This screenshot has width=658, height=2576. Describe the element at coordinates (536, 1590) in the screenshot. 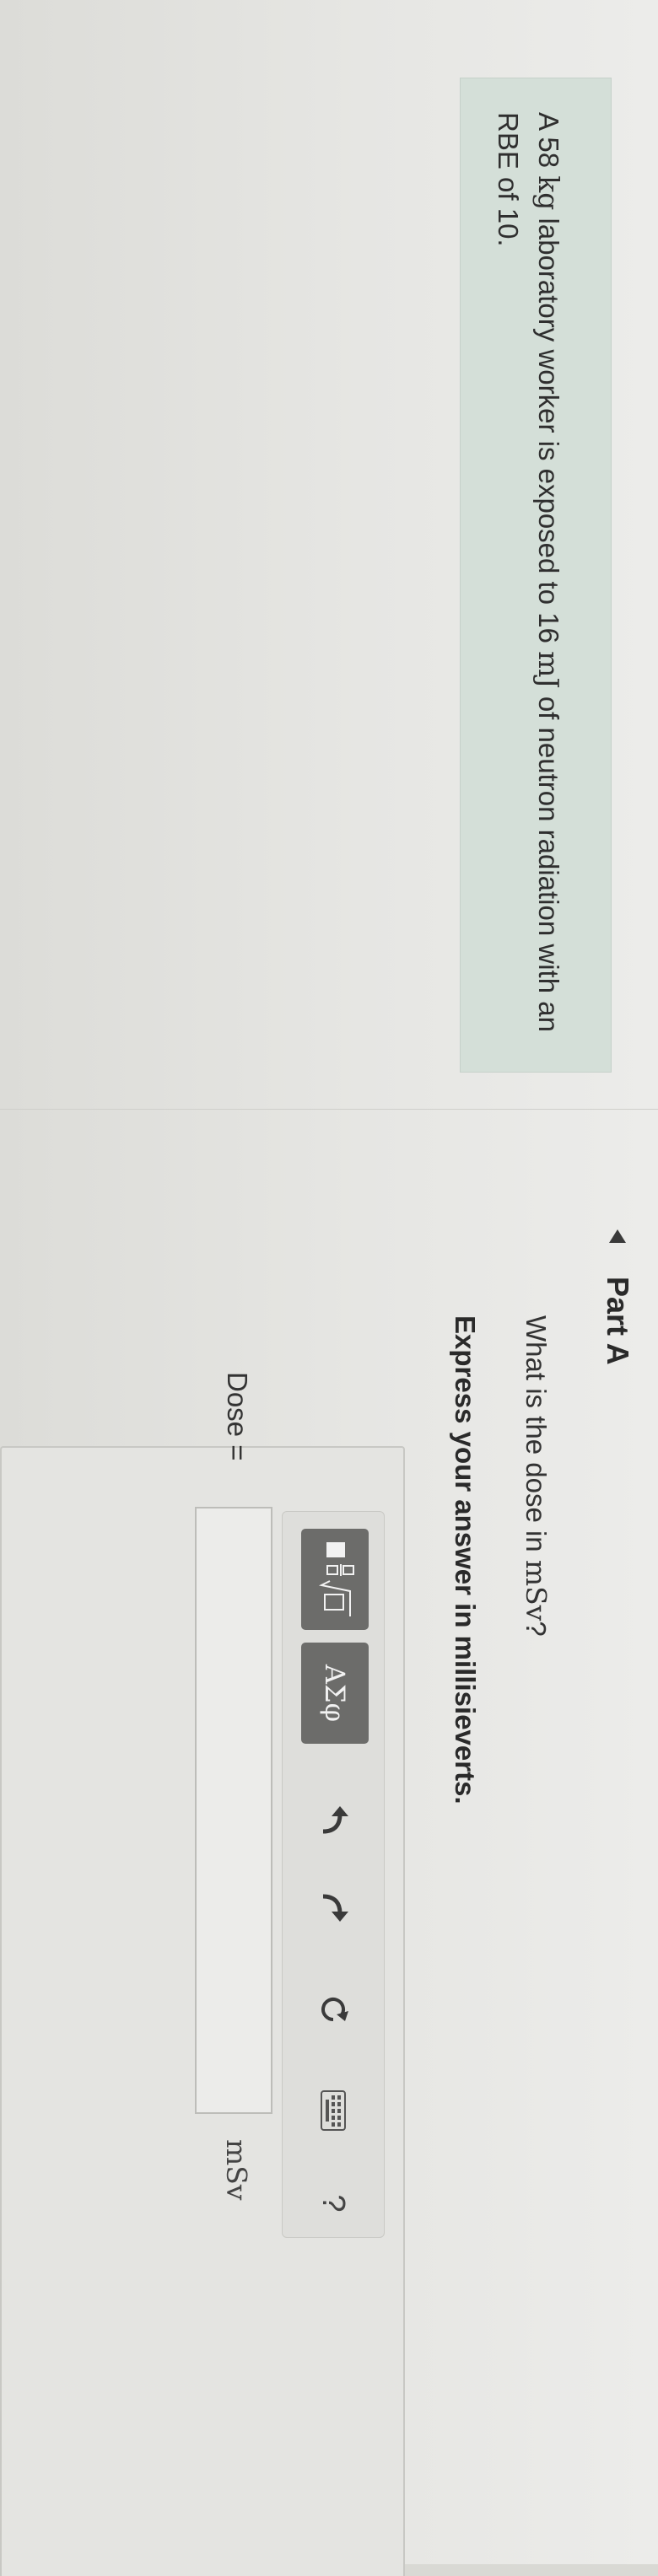

I see `question-unit: mSv` at that location.